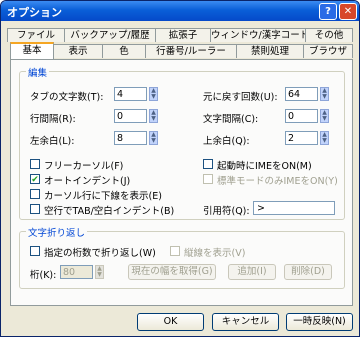 The image size is (360, 337). Describe the element at coordinates (34, 12) in the screenshot. I see `window-title: オプション` at that location.